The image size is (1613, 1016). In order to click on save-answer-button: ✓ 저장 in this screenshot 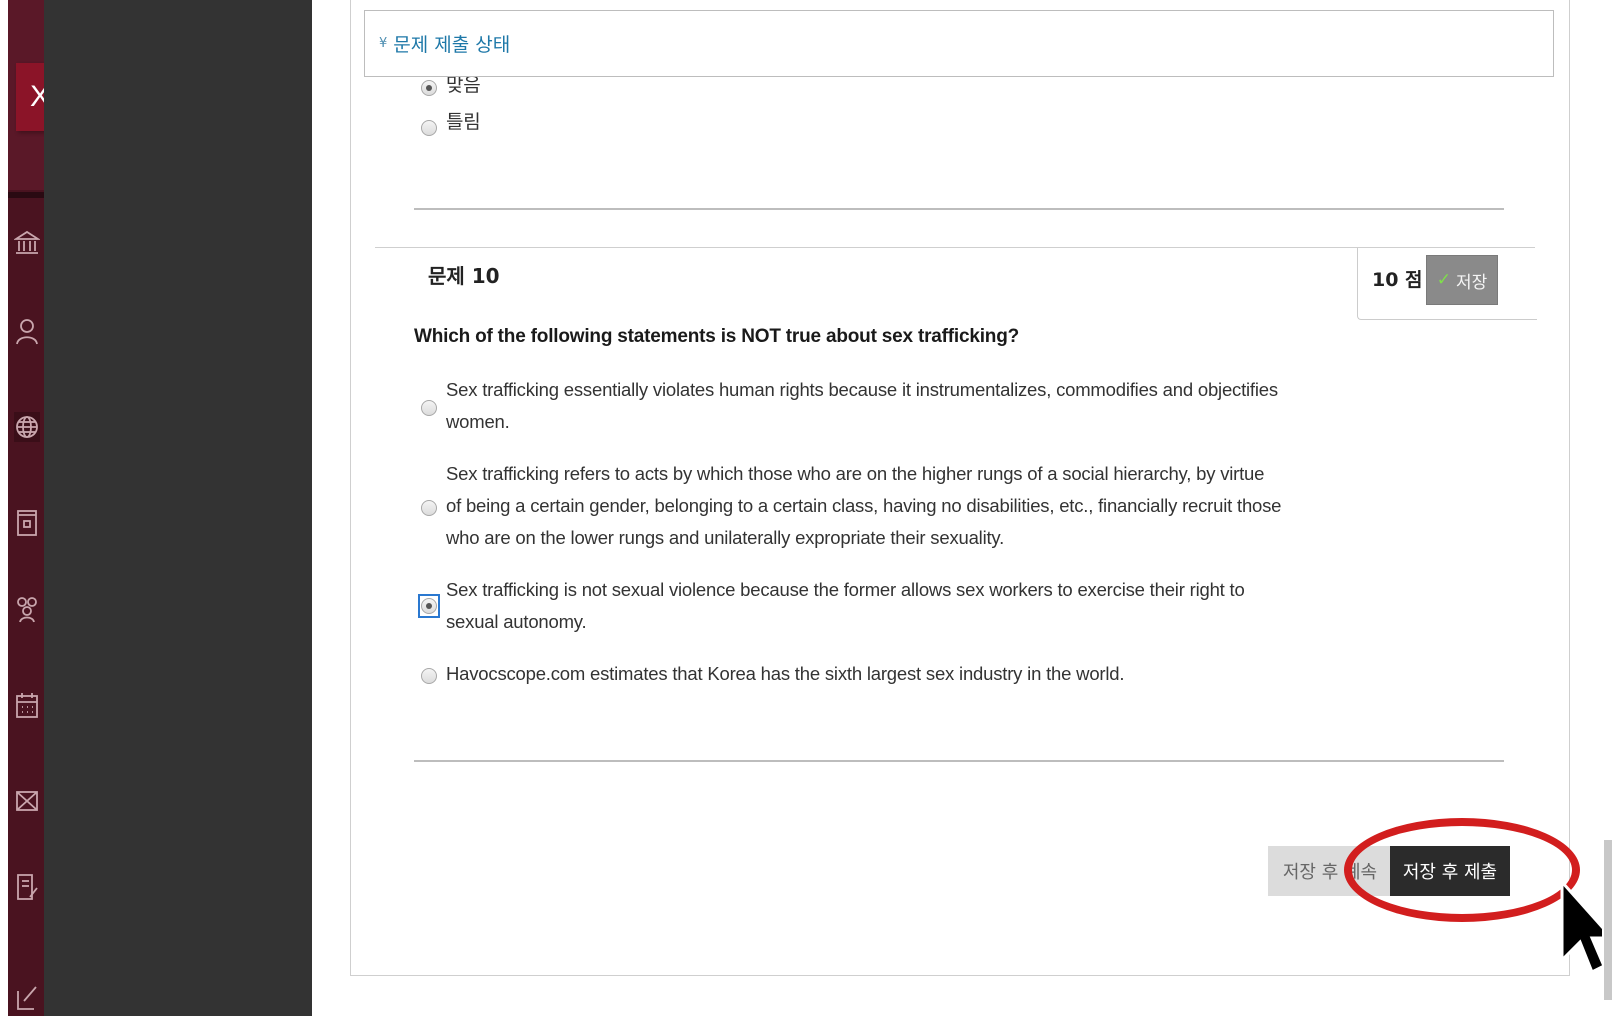, I will do `click(1462, 280)`.